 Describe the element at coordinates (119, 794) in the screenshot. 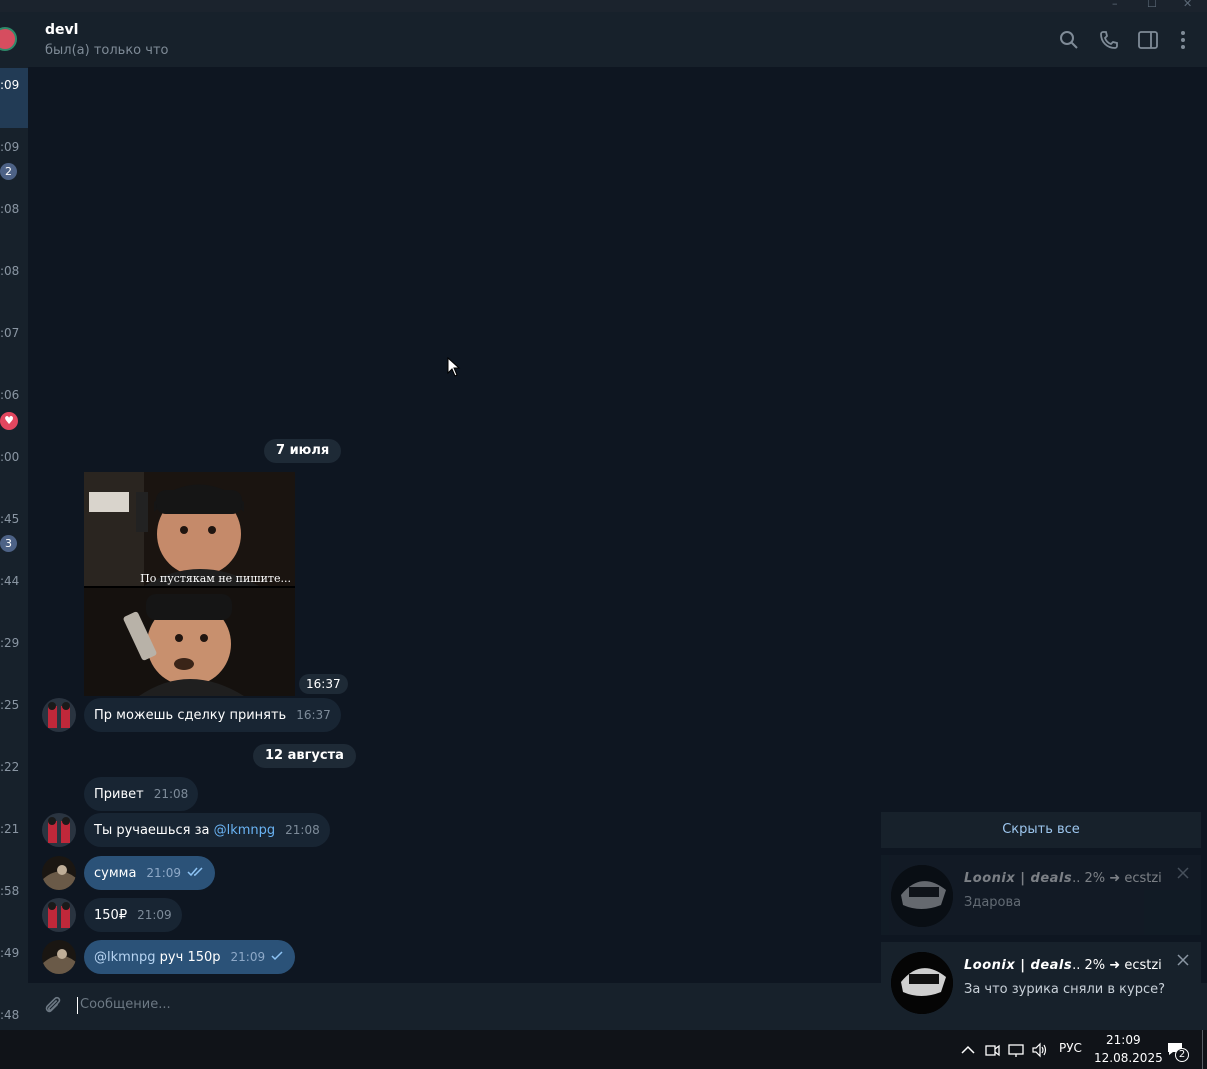

I see `message-text: Привет` at that location.